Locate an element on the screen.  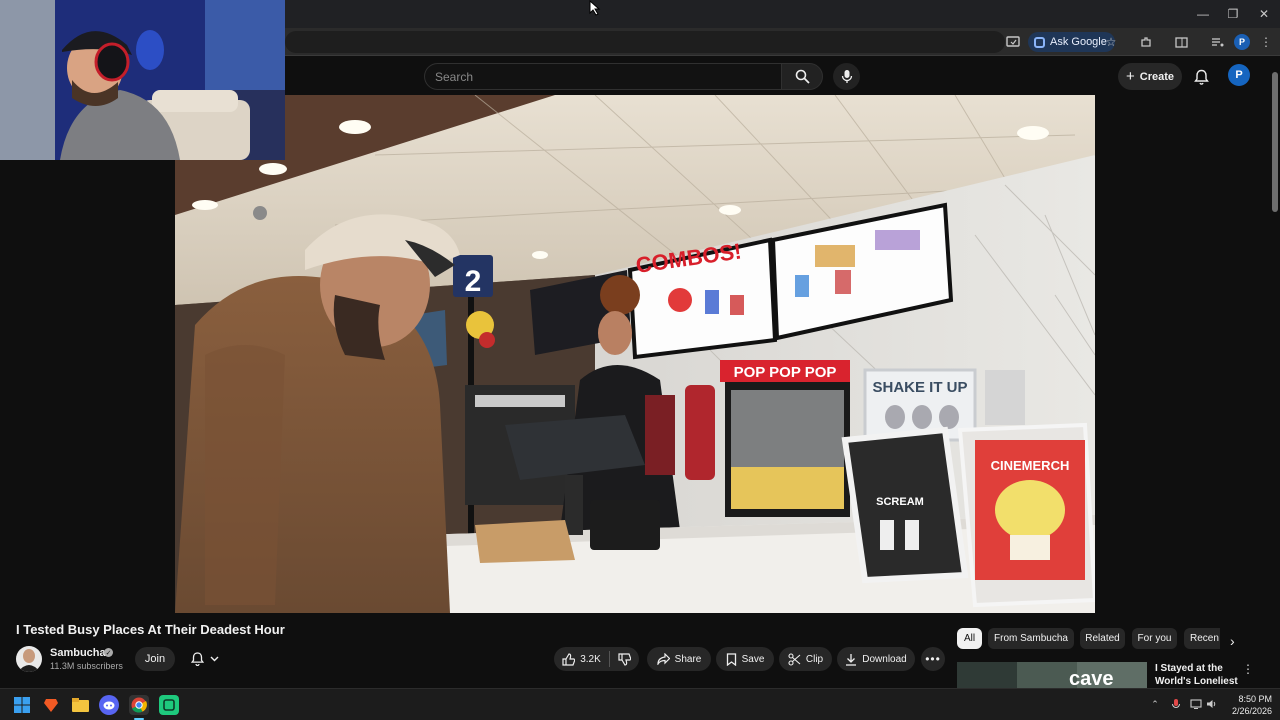
notifications-button is located at coordinates (1201, 76).